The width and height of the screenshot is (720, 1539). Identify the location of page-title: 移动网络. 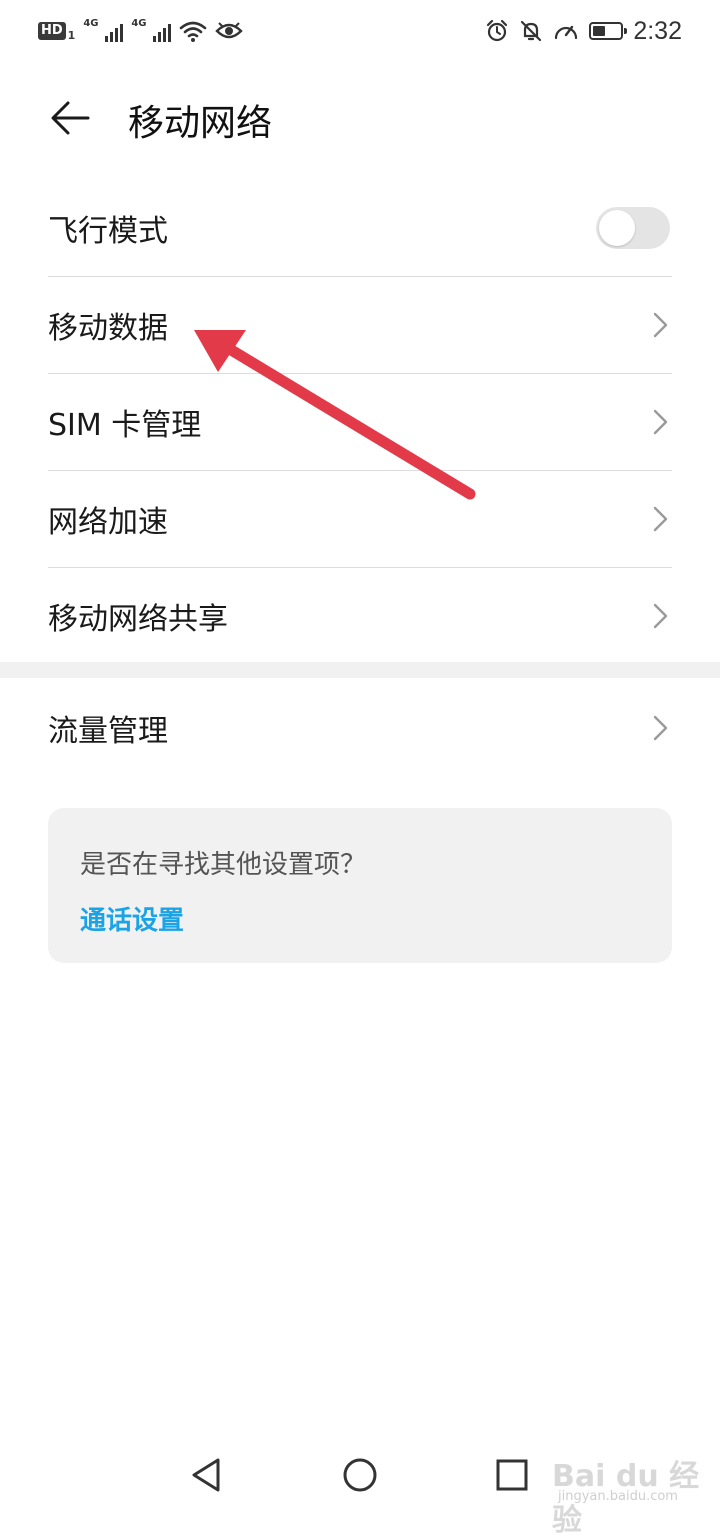
(200, 123).